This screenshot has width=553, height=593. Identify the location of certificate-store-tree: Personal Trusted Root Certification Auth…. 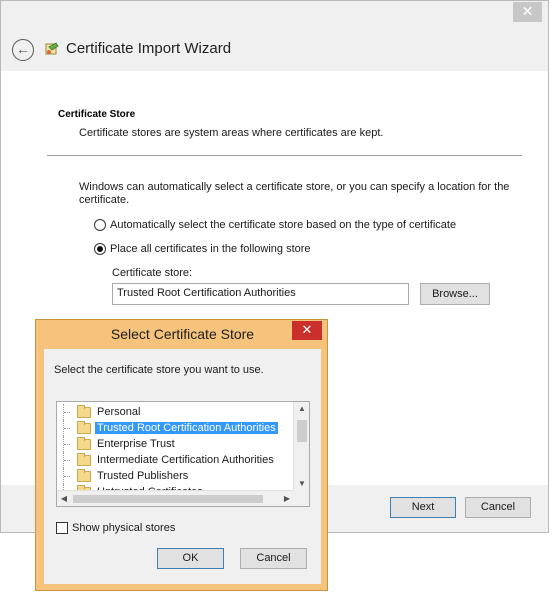
(183, 454).